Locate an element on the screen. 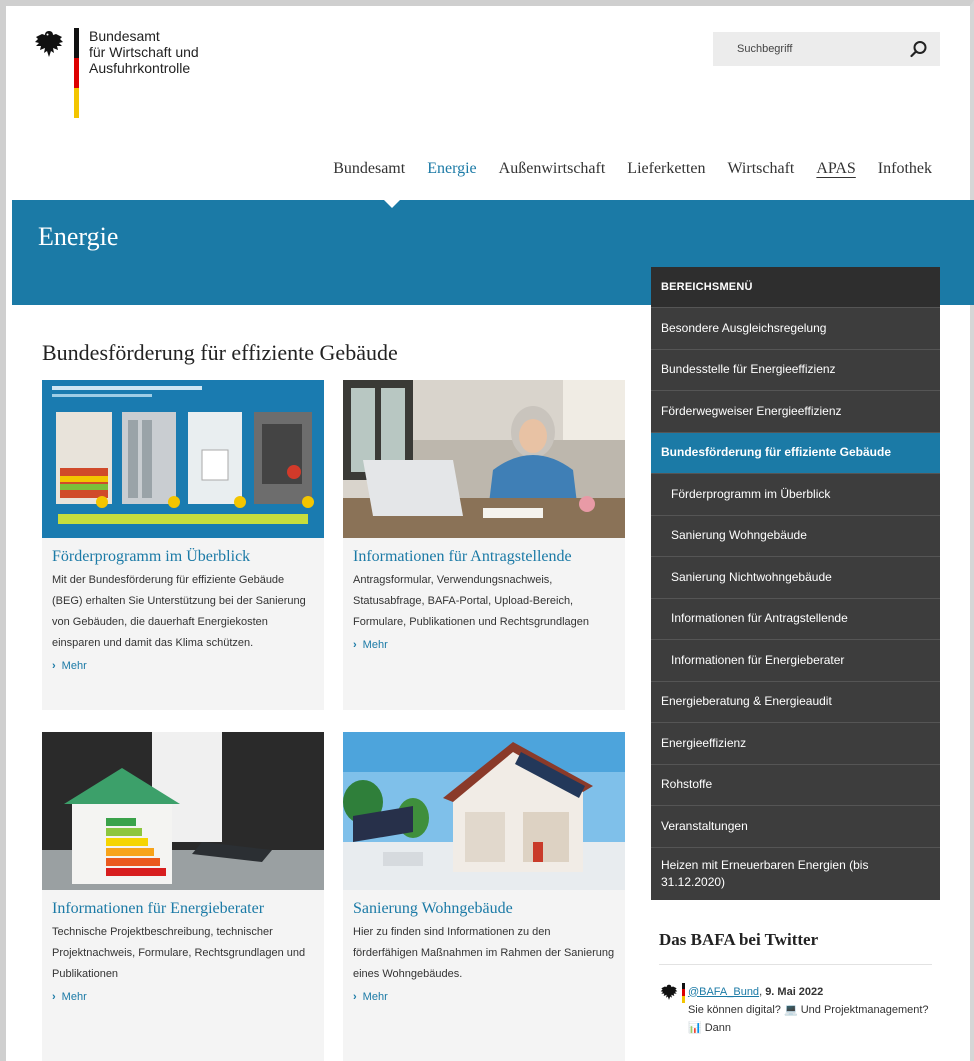  teaser-title: Informationen für Antragstellende is located at coordinates (484, 557).